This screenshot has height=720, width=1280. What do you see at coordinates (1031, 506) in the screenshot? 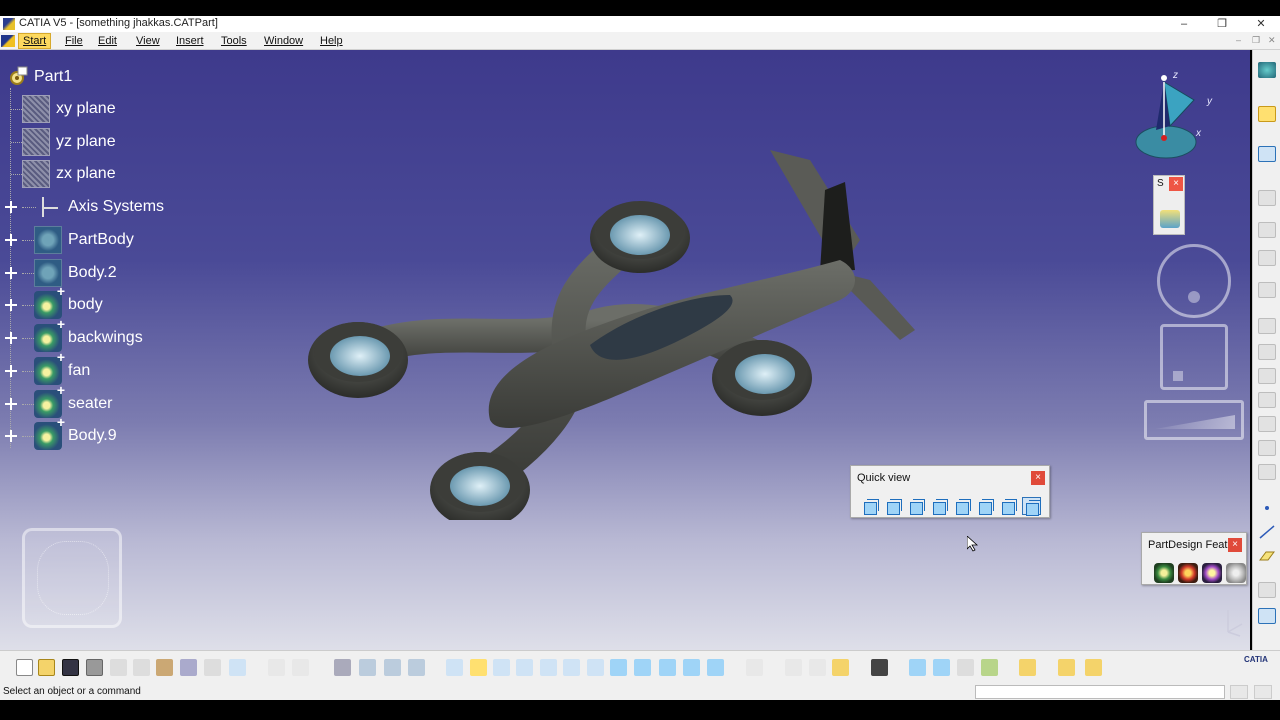
I see `named-views-icon` at bounding box center [1031, 506].